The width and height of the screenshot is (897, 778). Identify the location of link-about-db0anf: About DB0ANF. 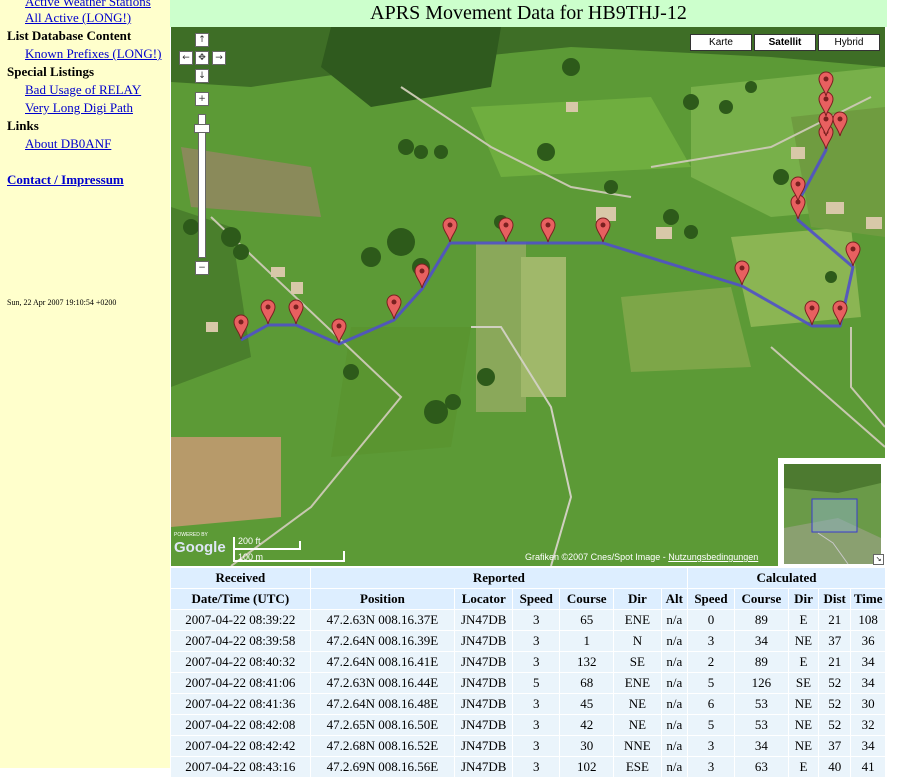
(68, 144).